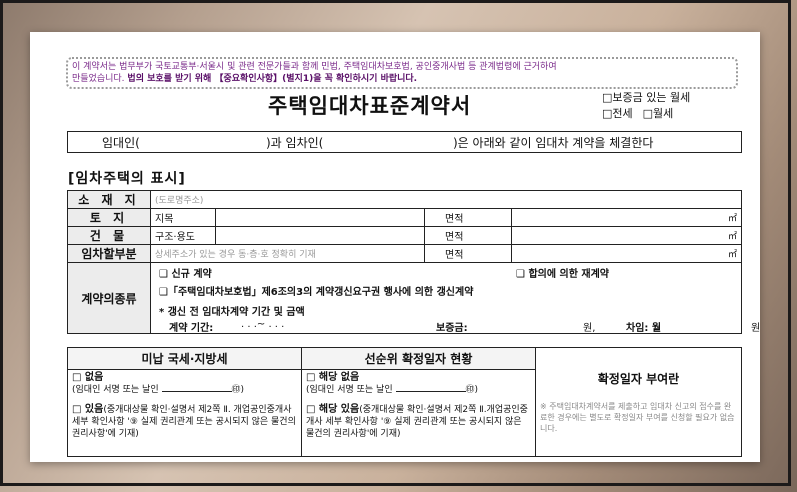 This screenshot has height=492, width=797. What do you see at coordinates (109, 298) in the screenshot?
I see `contract-kind-label: 계약의종류` at bounding box center [109, 298].